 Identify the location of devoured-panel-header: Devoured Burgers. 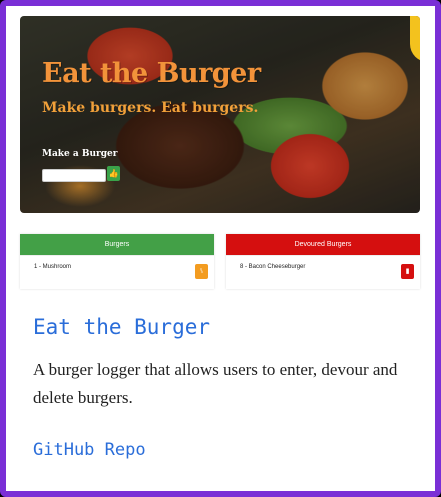
(323, 244).